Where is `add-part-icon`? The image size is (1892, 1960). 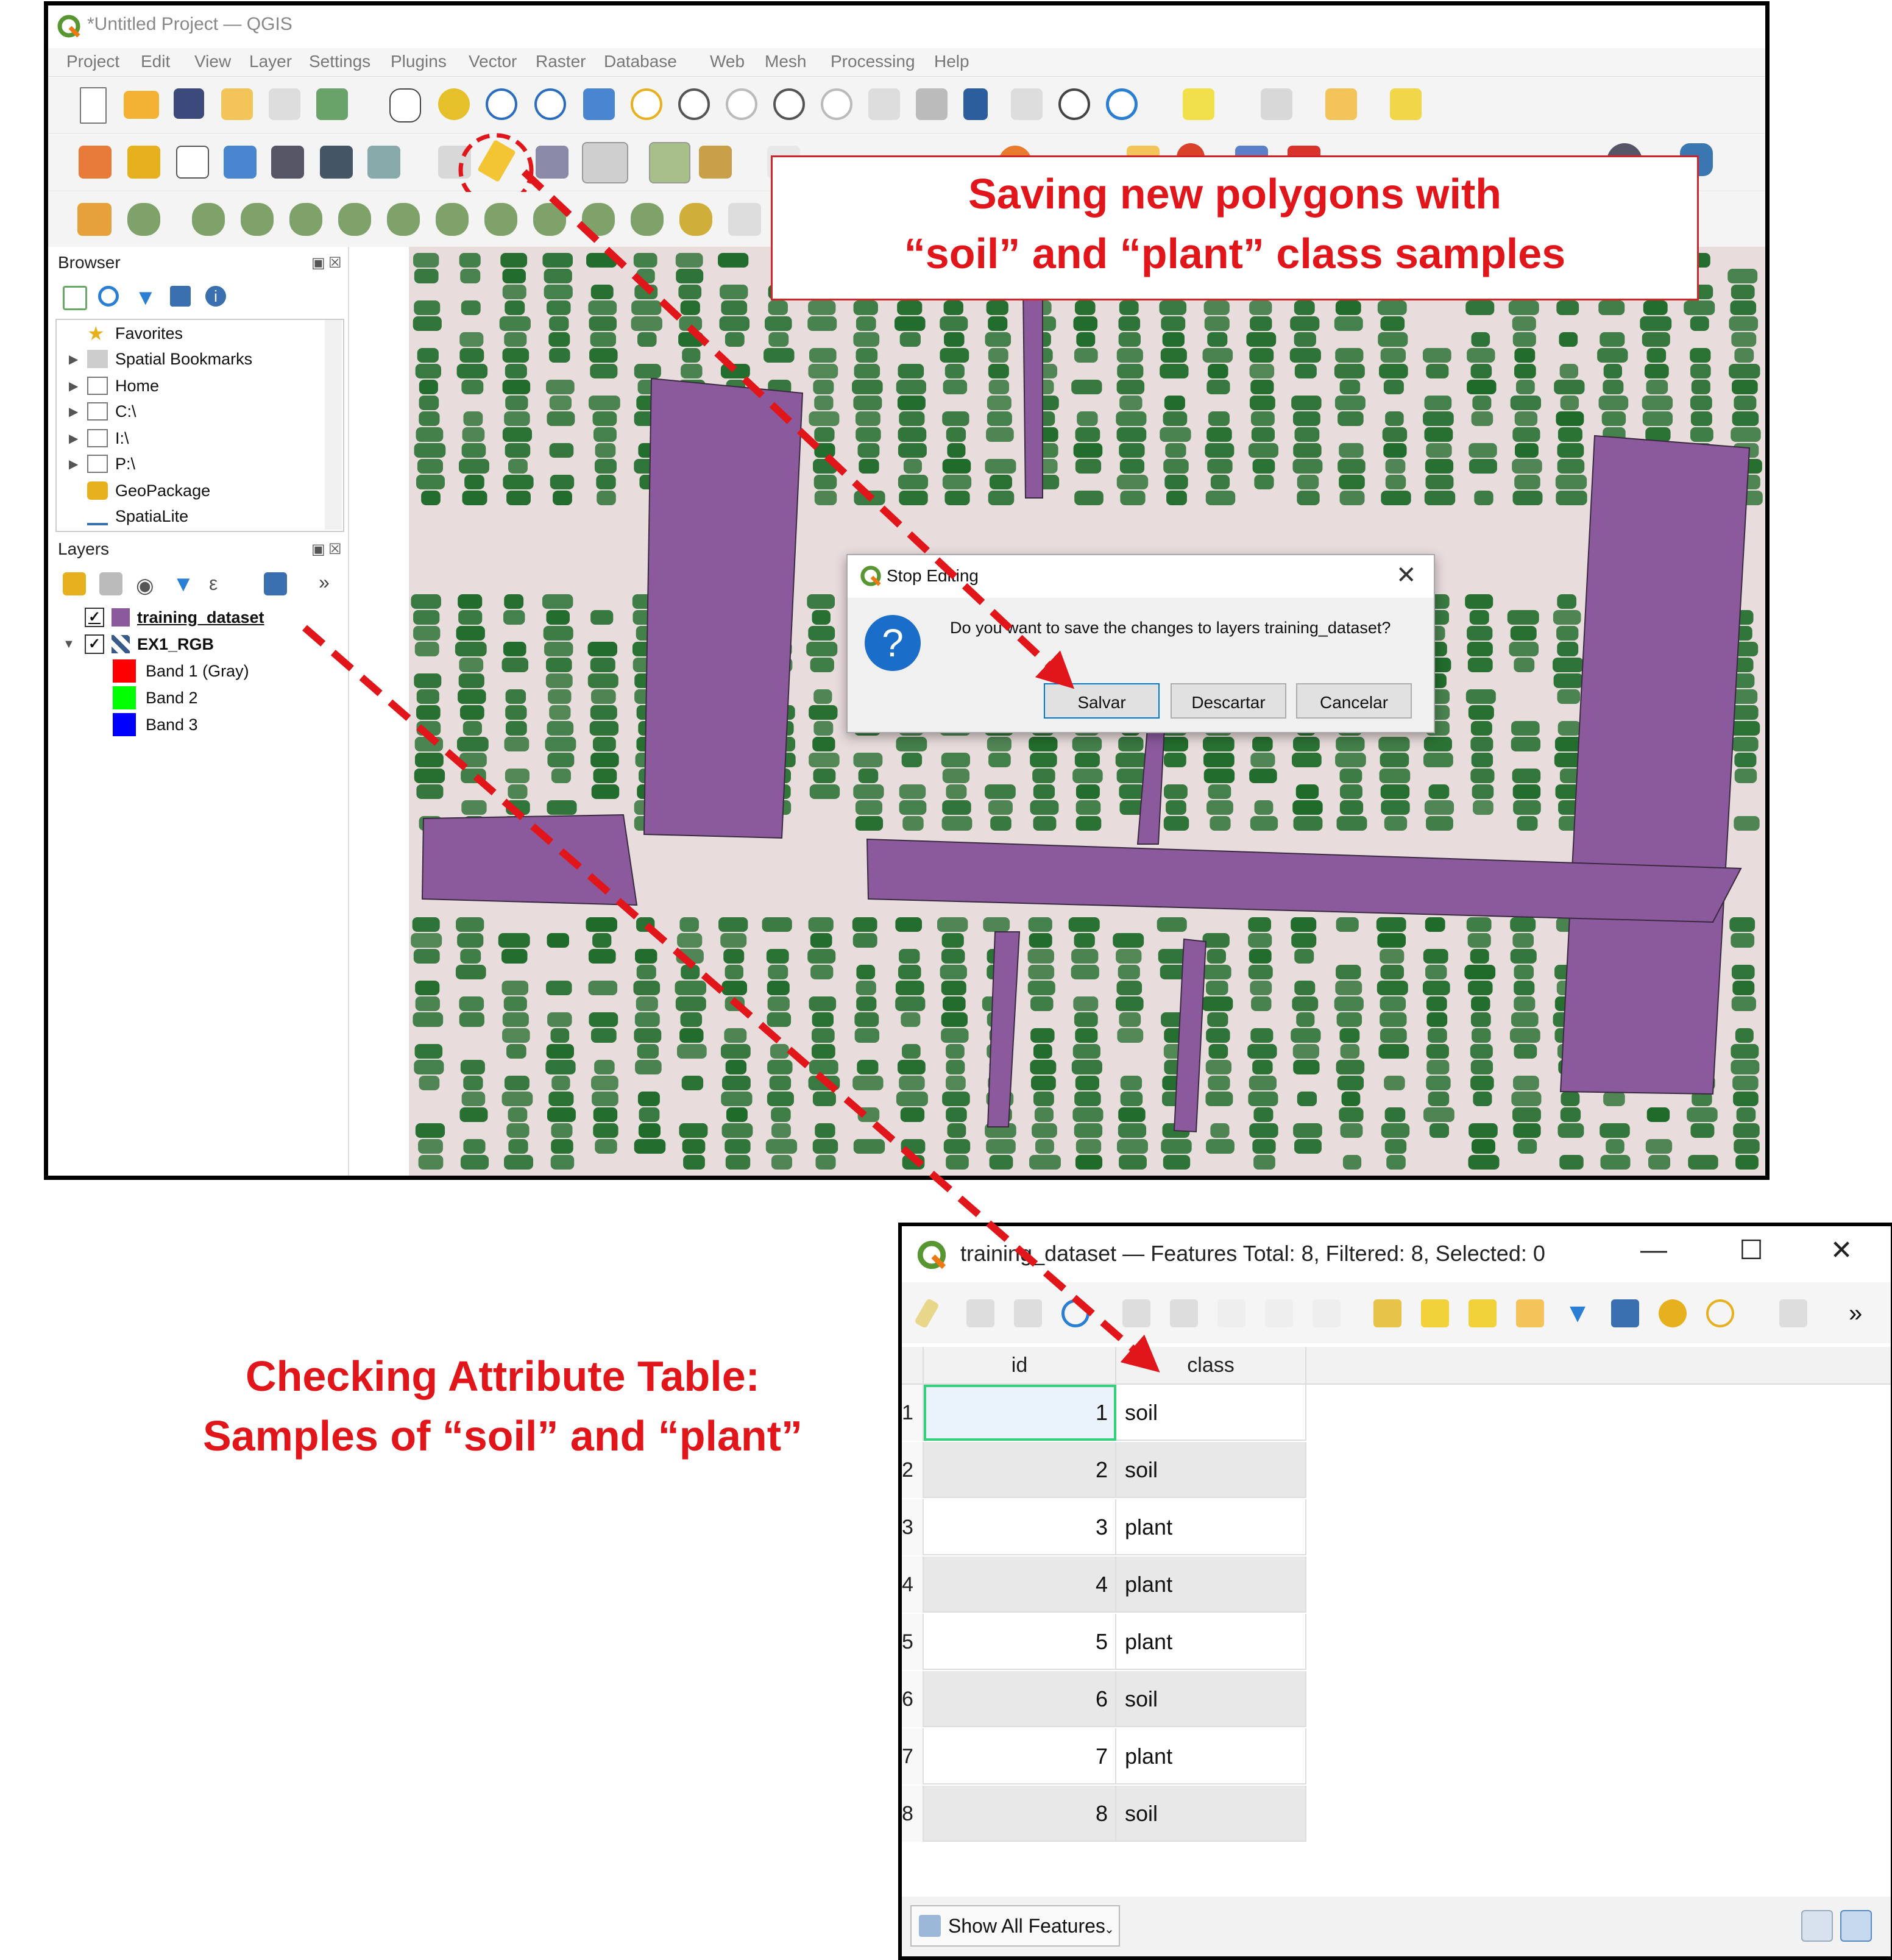 add-part-icon is located at coordinates (403, 219).